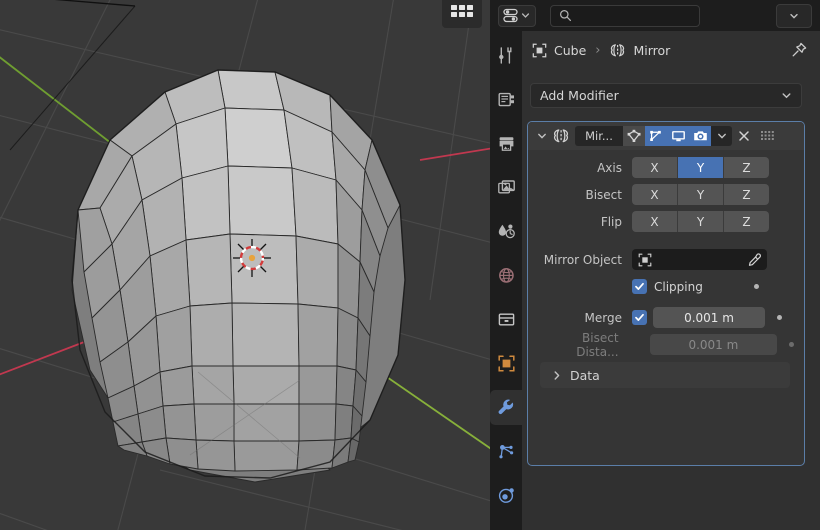 This screenshot has height=530, width=820. I want to click on sidebar-item-output, so click(506, 143).